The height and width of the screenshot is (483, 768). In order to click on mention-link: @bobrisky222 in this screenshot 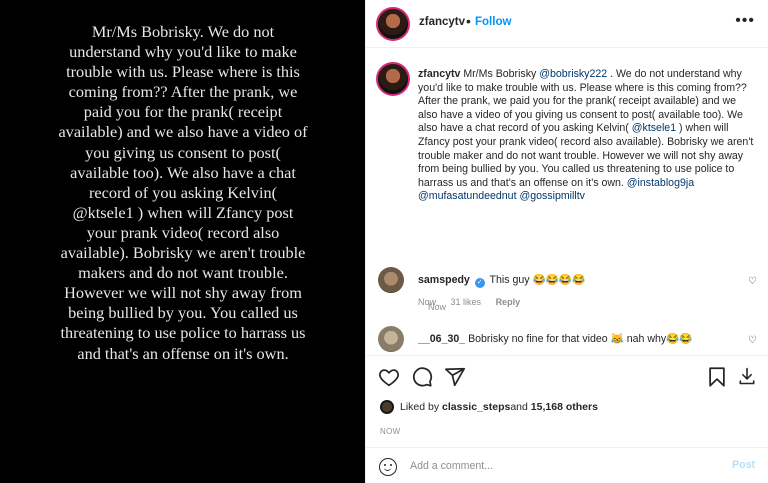, I will do `click(573, 74)`.